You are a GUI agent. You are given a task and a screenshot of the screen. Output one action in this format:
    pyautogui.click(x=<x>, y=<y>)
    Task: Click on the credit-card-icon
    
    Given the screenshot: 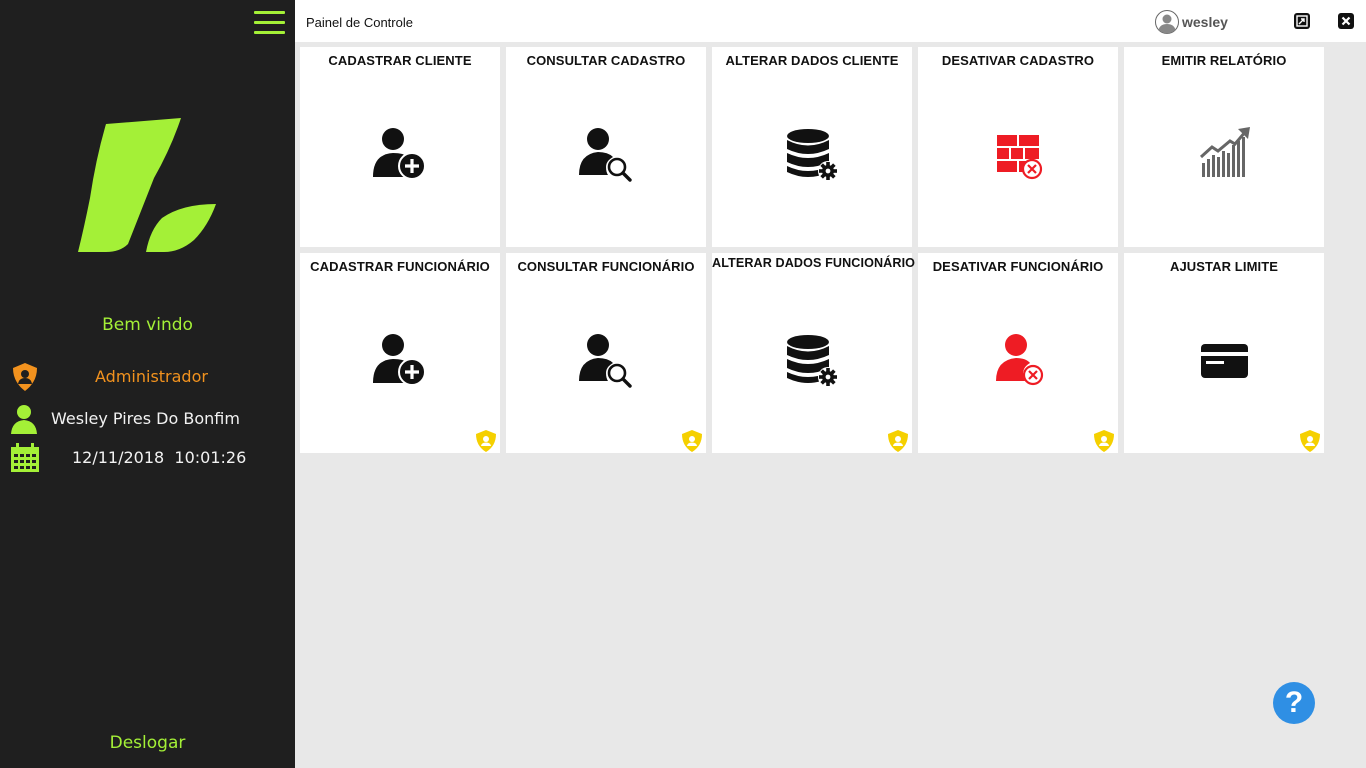 What is the action you would take?
    pyautogui.click(x=1224, y=361)
    